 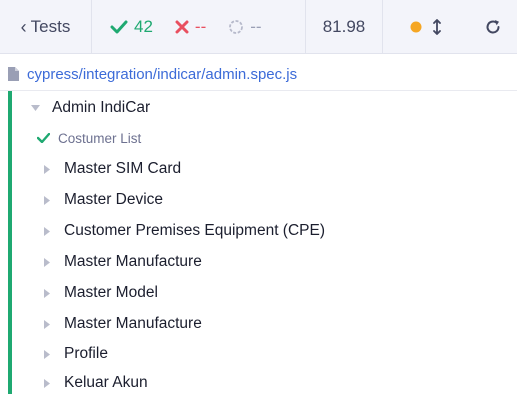 What do you see at coordinates (23, 27) in the screenshot?
I see `chevron-left-icon: ‹` at bounding box center [23, 27].